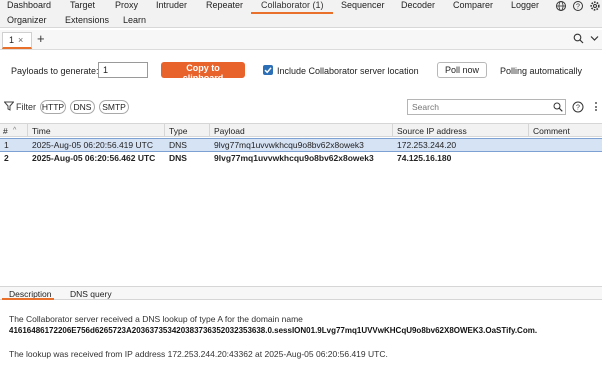 The height and width of the screenshot is (378, 602). Describe the element at coordinates (541, 71) in the screenshot. I see `polling-status: Polling automatically` at that location.